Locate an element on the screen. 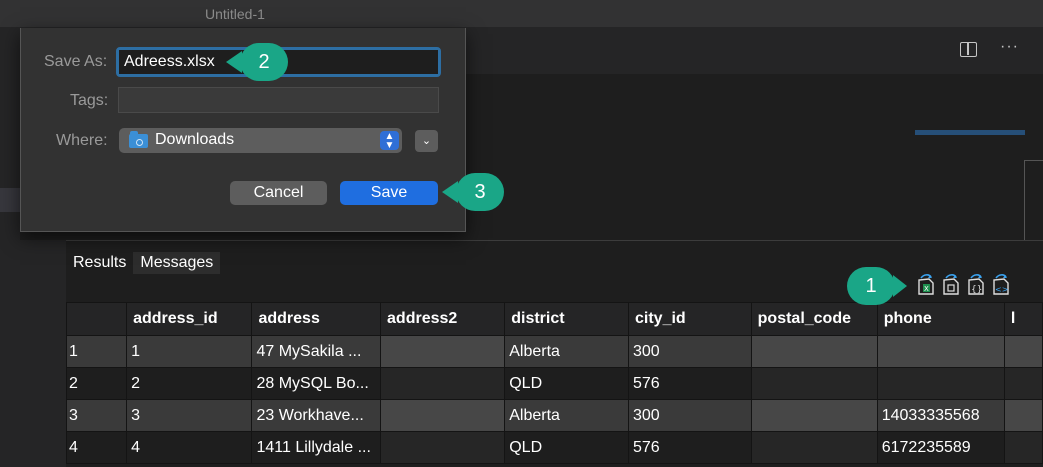 The width and height of the screenshot is (1043, 467). callout-1: 1 is located at coordinates (877, 286).